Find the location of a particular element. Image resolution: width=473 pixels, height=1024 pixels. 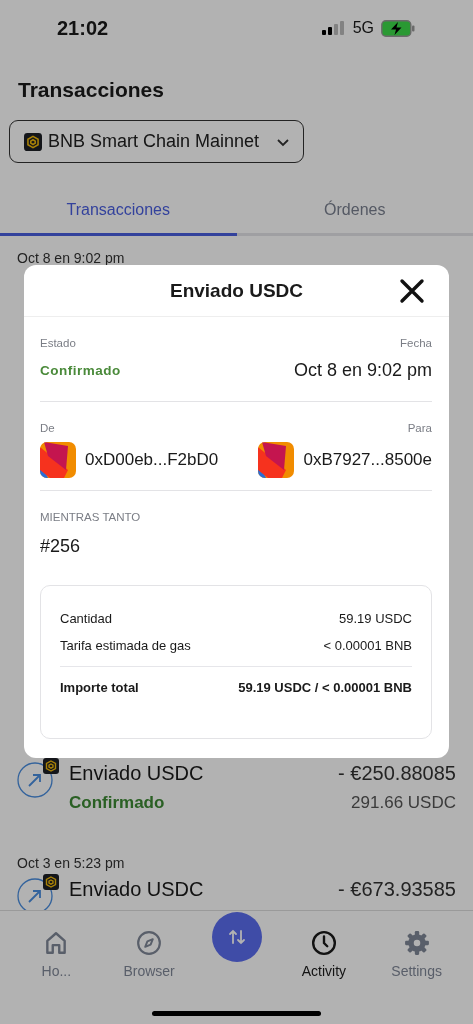

tab: Transacciones is located at coordinates (118, 211).